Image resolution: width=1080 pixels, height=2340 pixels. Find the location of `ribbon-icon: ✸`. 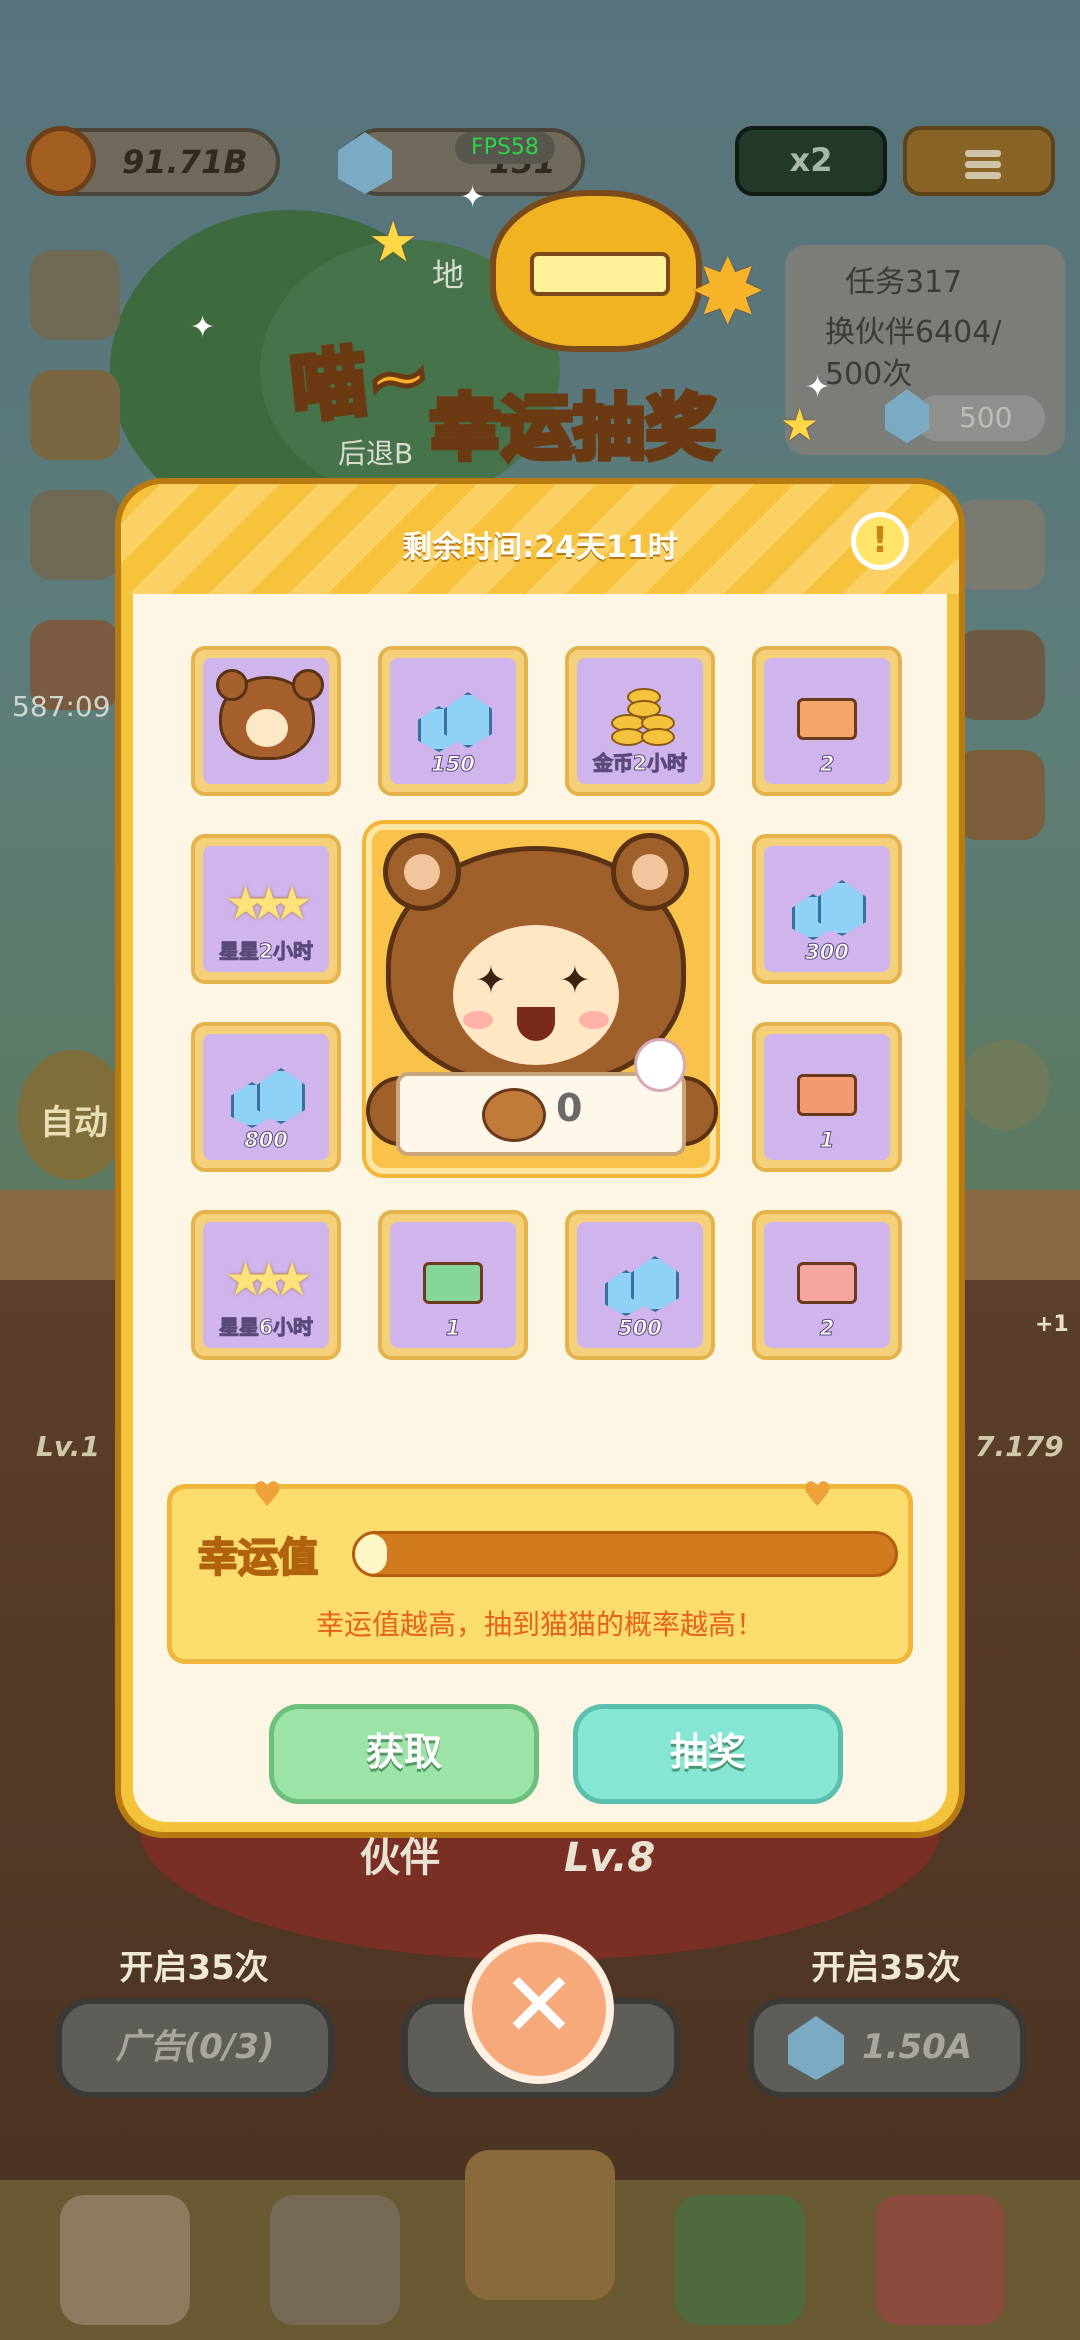

ribbon-icon: ✸ is located at coordinates (728, 292).